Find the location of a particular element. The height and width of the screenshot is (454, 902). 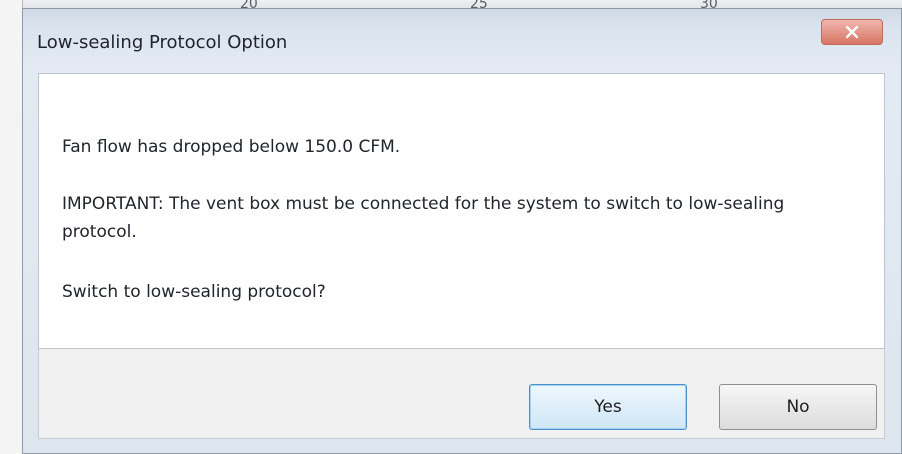

dialog-titlebar: Low-sealing Protocol Option is located at coordinates (462, 41).